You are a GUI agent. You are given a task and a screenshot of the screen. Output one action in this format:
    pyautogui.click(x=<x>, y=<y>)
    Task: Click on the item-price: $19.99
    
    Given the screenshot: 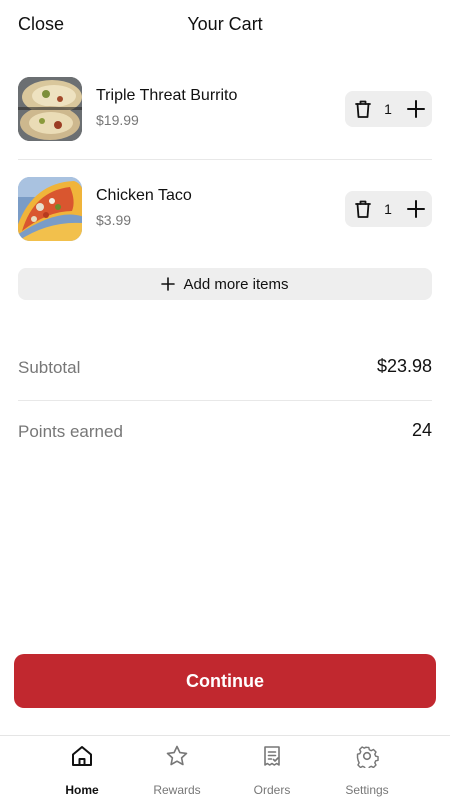 What is the action you would take?
    pyautogui.click(x=117, y=120)
    